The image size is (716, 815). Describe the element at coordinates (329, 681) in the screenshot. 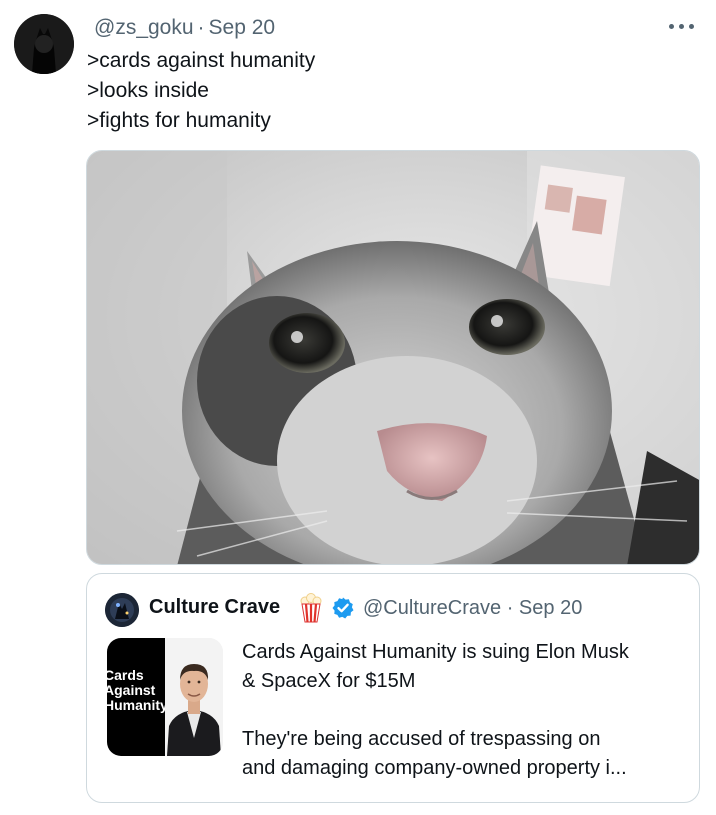

I see `quote-text-line: & SpaceX for $15M` at that location.